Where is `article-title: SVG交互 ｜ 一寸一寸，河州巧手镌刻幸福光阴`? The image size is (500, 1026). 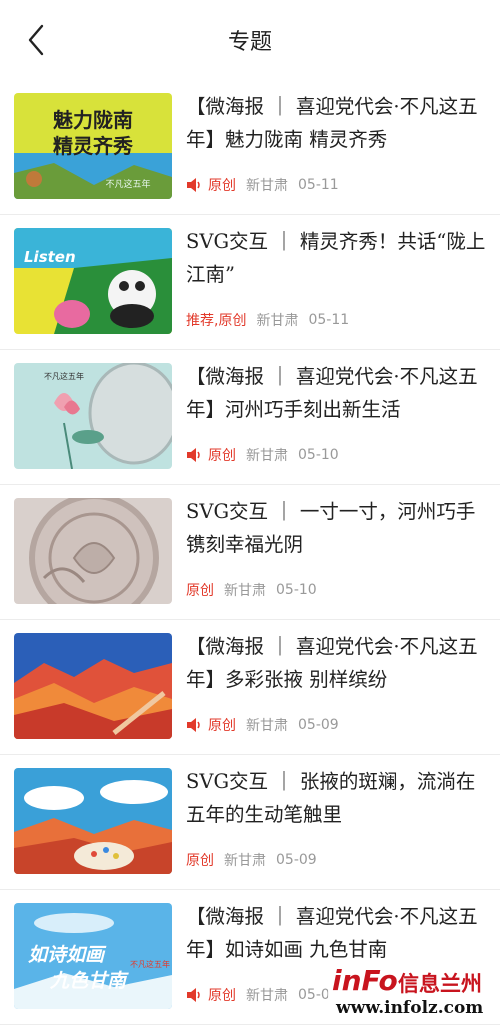 article-title: SVG交互 ｜ 一寸一寸，河州巧手镌刻幸福光阴 is located at coordinates (331, 528).